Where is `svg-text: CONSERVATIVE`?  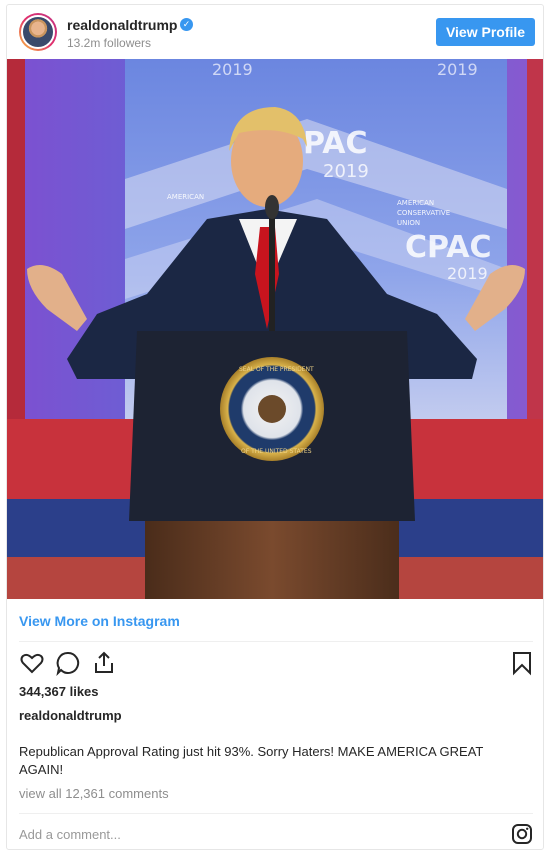 svg-text: CONSERVATIVE is located at coordinates (423, 213).